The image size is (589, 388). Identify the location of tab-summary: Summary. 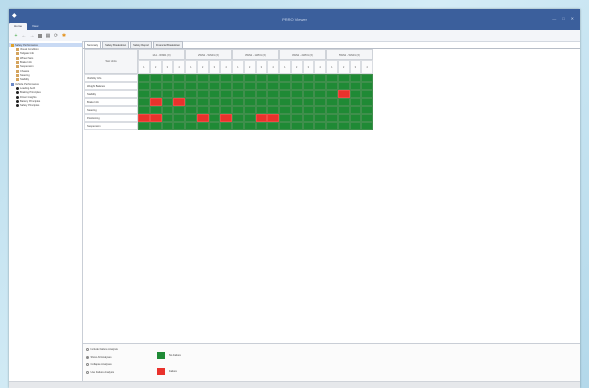
(93, 44).